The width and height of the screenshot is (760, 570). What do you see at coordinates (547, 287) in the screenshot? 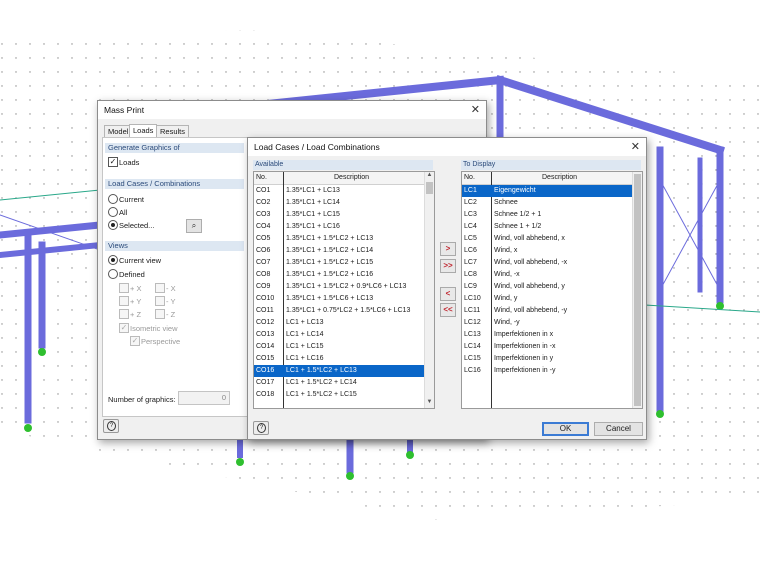
I see `list-item: LC9 Wind, voll abhebend, y` at bounding box center [547, 287].